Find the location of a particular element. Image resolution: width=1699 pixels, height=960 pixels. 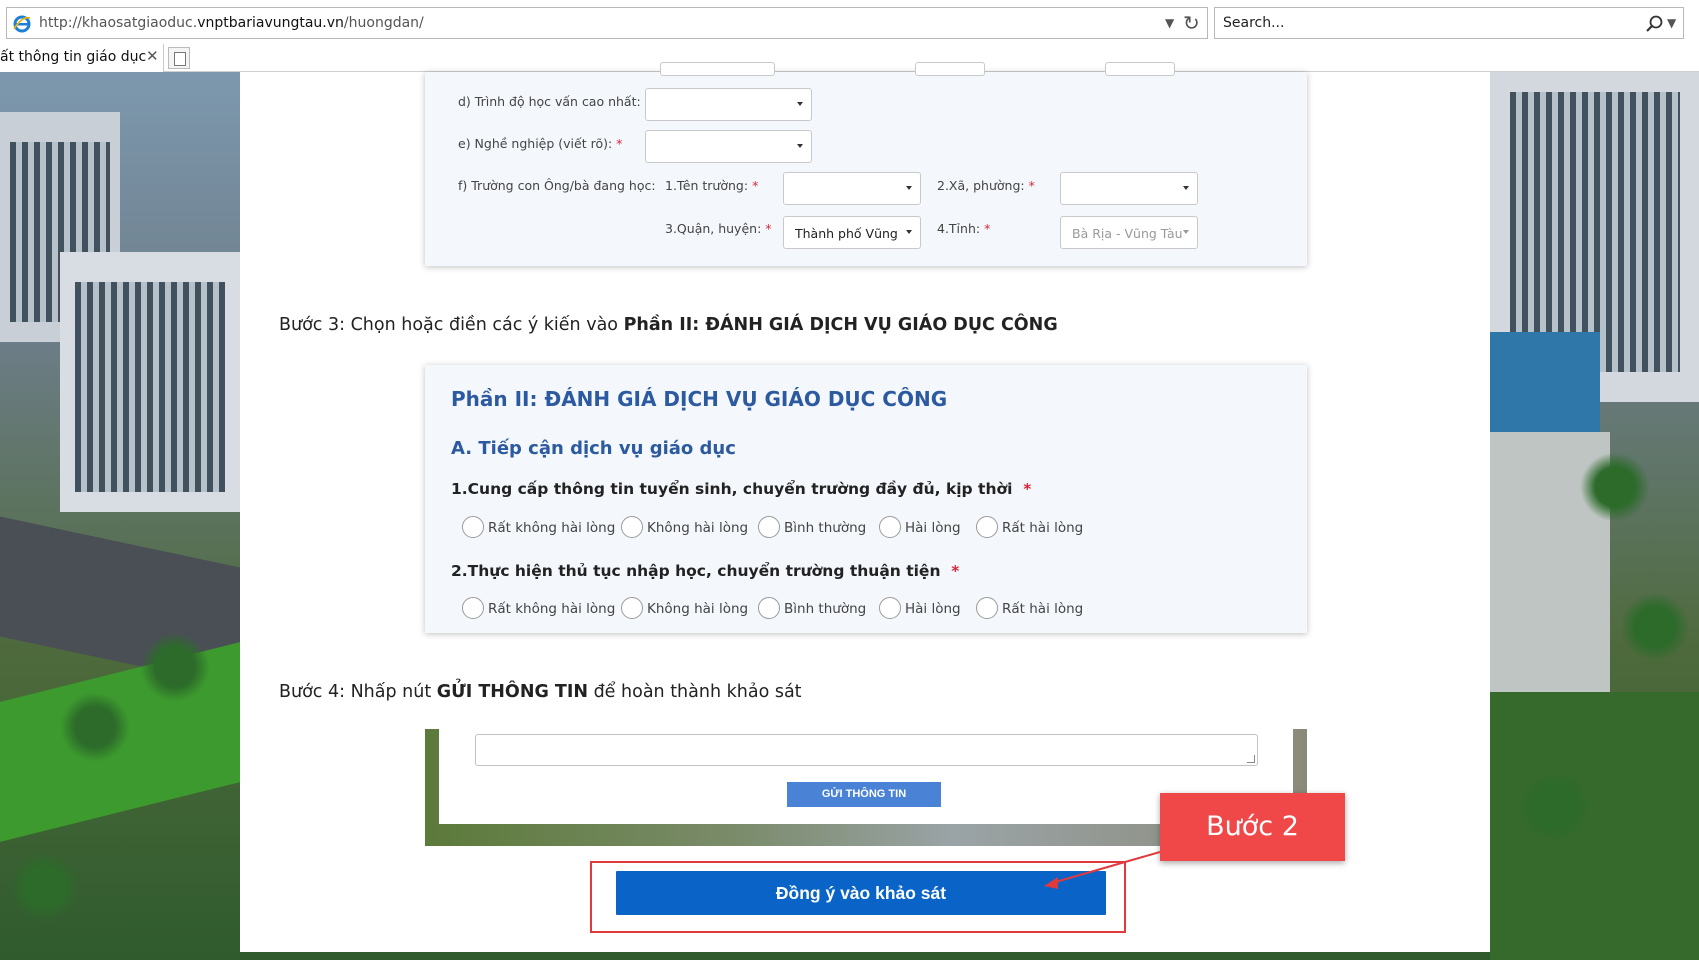

tab-title: ất thông tin giáo dục is located at coordinates (73, 57).